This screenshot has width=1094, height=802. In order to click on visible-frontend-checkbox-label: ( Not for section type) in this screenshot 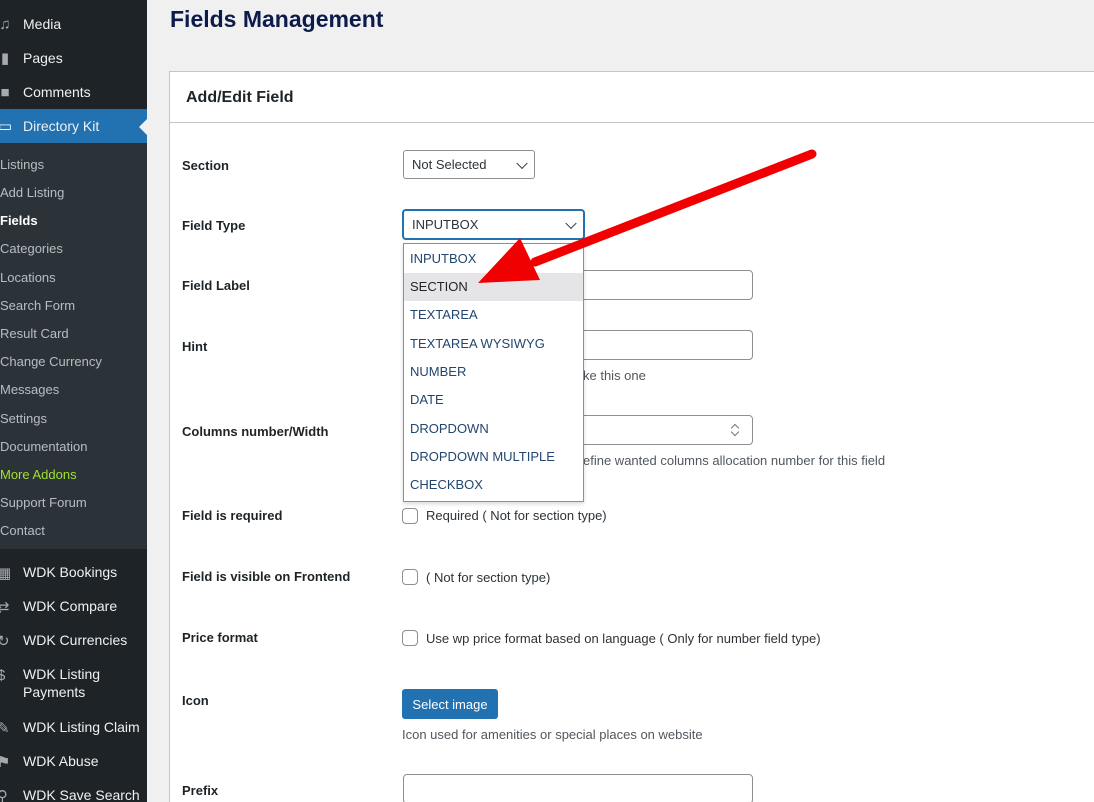, I will do `click(488, 577)`.